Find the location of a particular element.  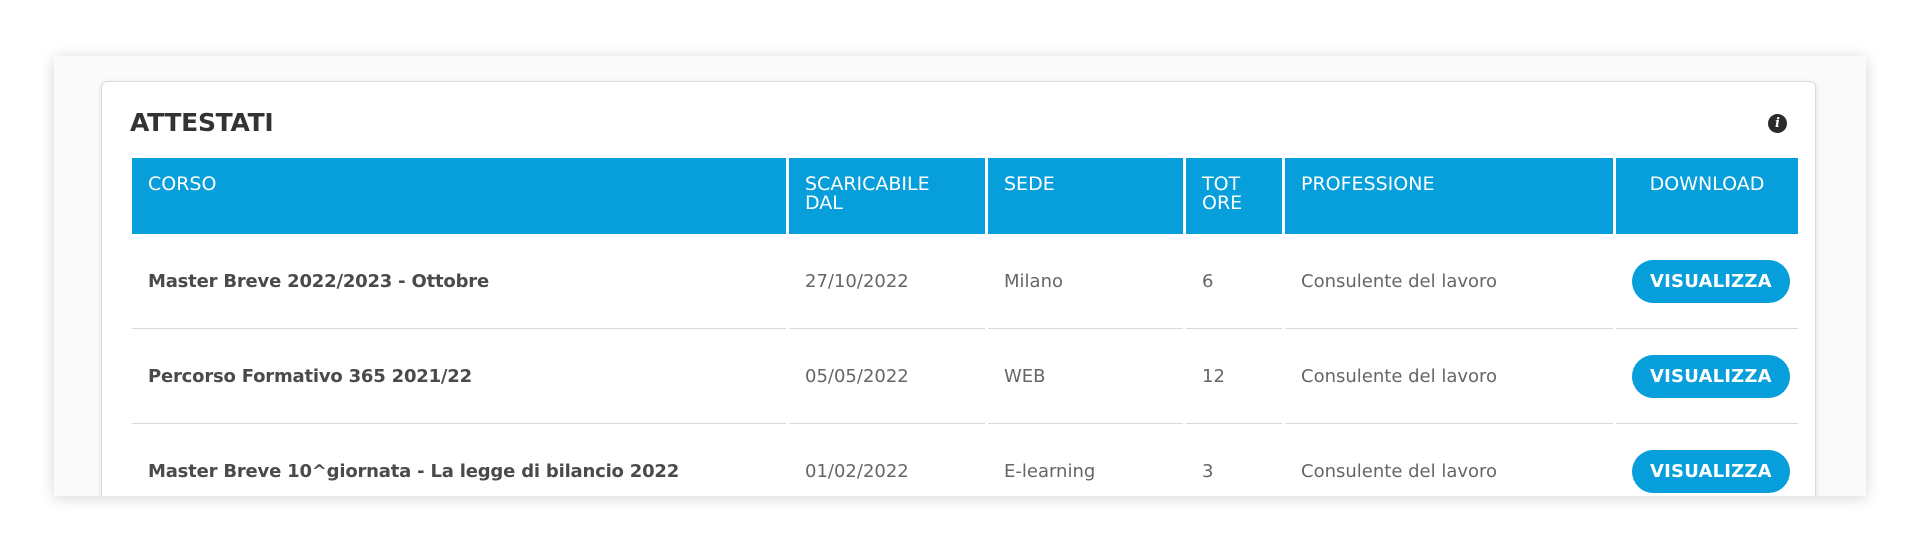

cell-scaricabile-dal: 27/10/2022 is located at coordinates (887, 281).